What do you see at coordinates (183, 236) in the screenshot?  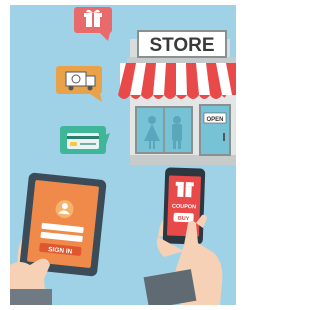 I see `phone-hand: COUPON BUY` at bounding box center [183, 236].